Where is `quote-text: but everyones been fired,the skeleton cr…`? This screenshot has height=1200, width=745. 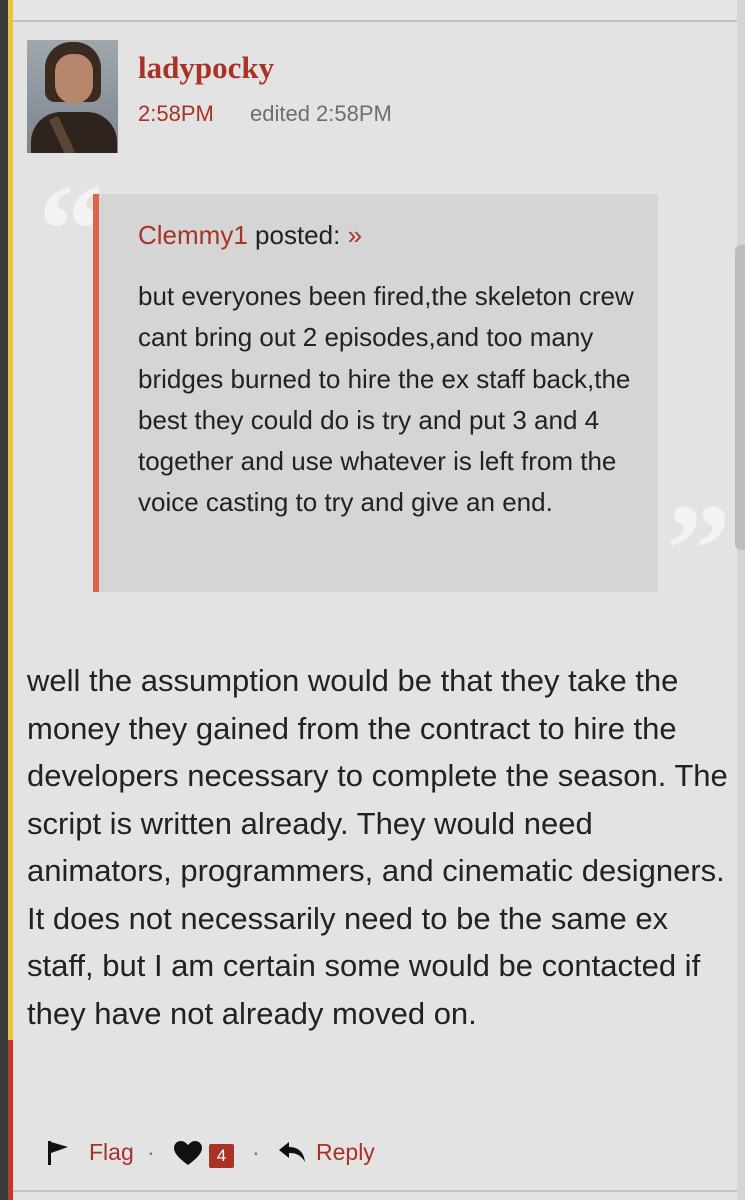 quote-text: but everyones been fired,the skeleton cr… is located at coordinates (386, 399).